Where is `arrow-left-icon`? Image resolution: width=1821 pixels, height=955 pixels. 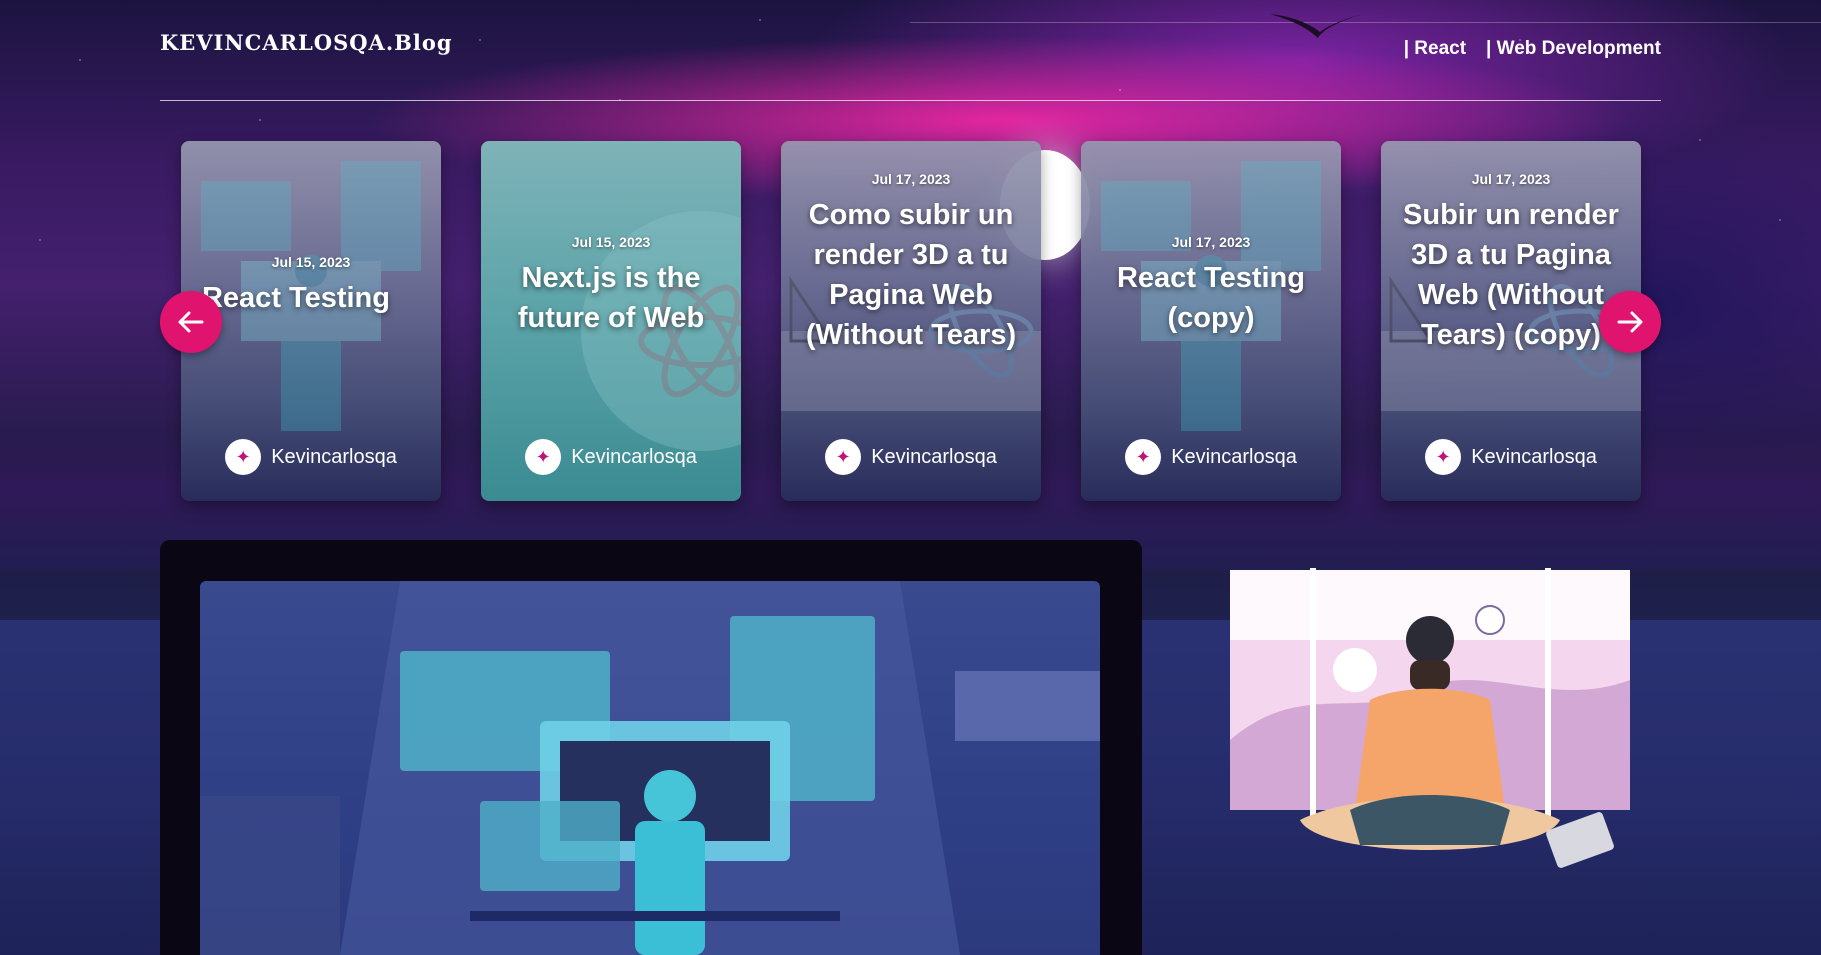
arrow-left-icon is located at coordinates (191, 322).